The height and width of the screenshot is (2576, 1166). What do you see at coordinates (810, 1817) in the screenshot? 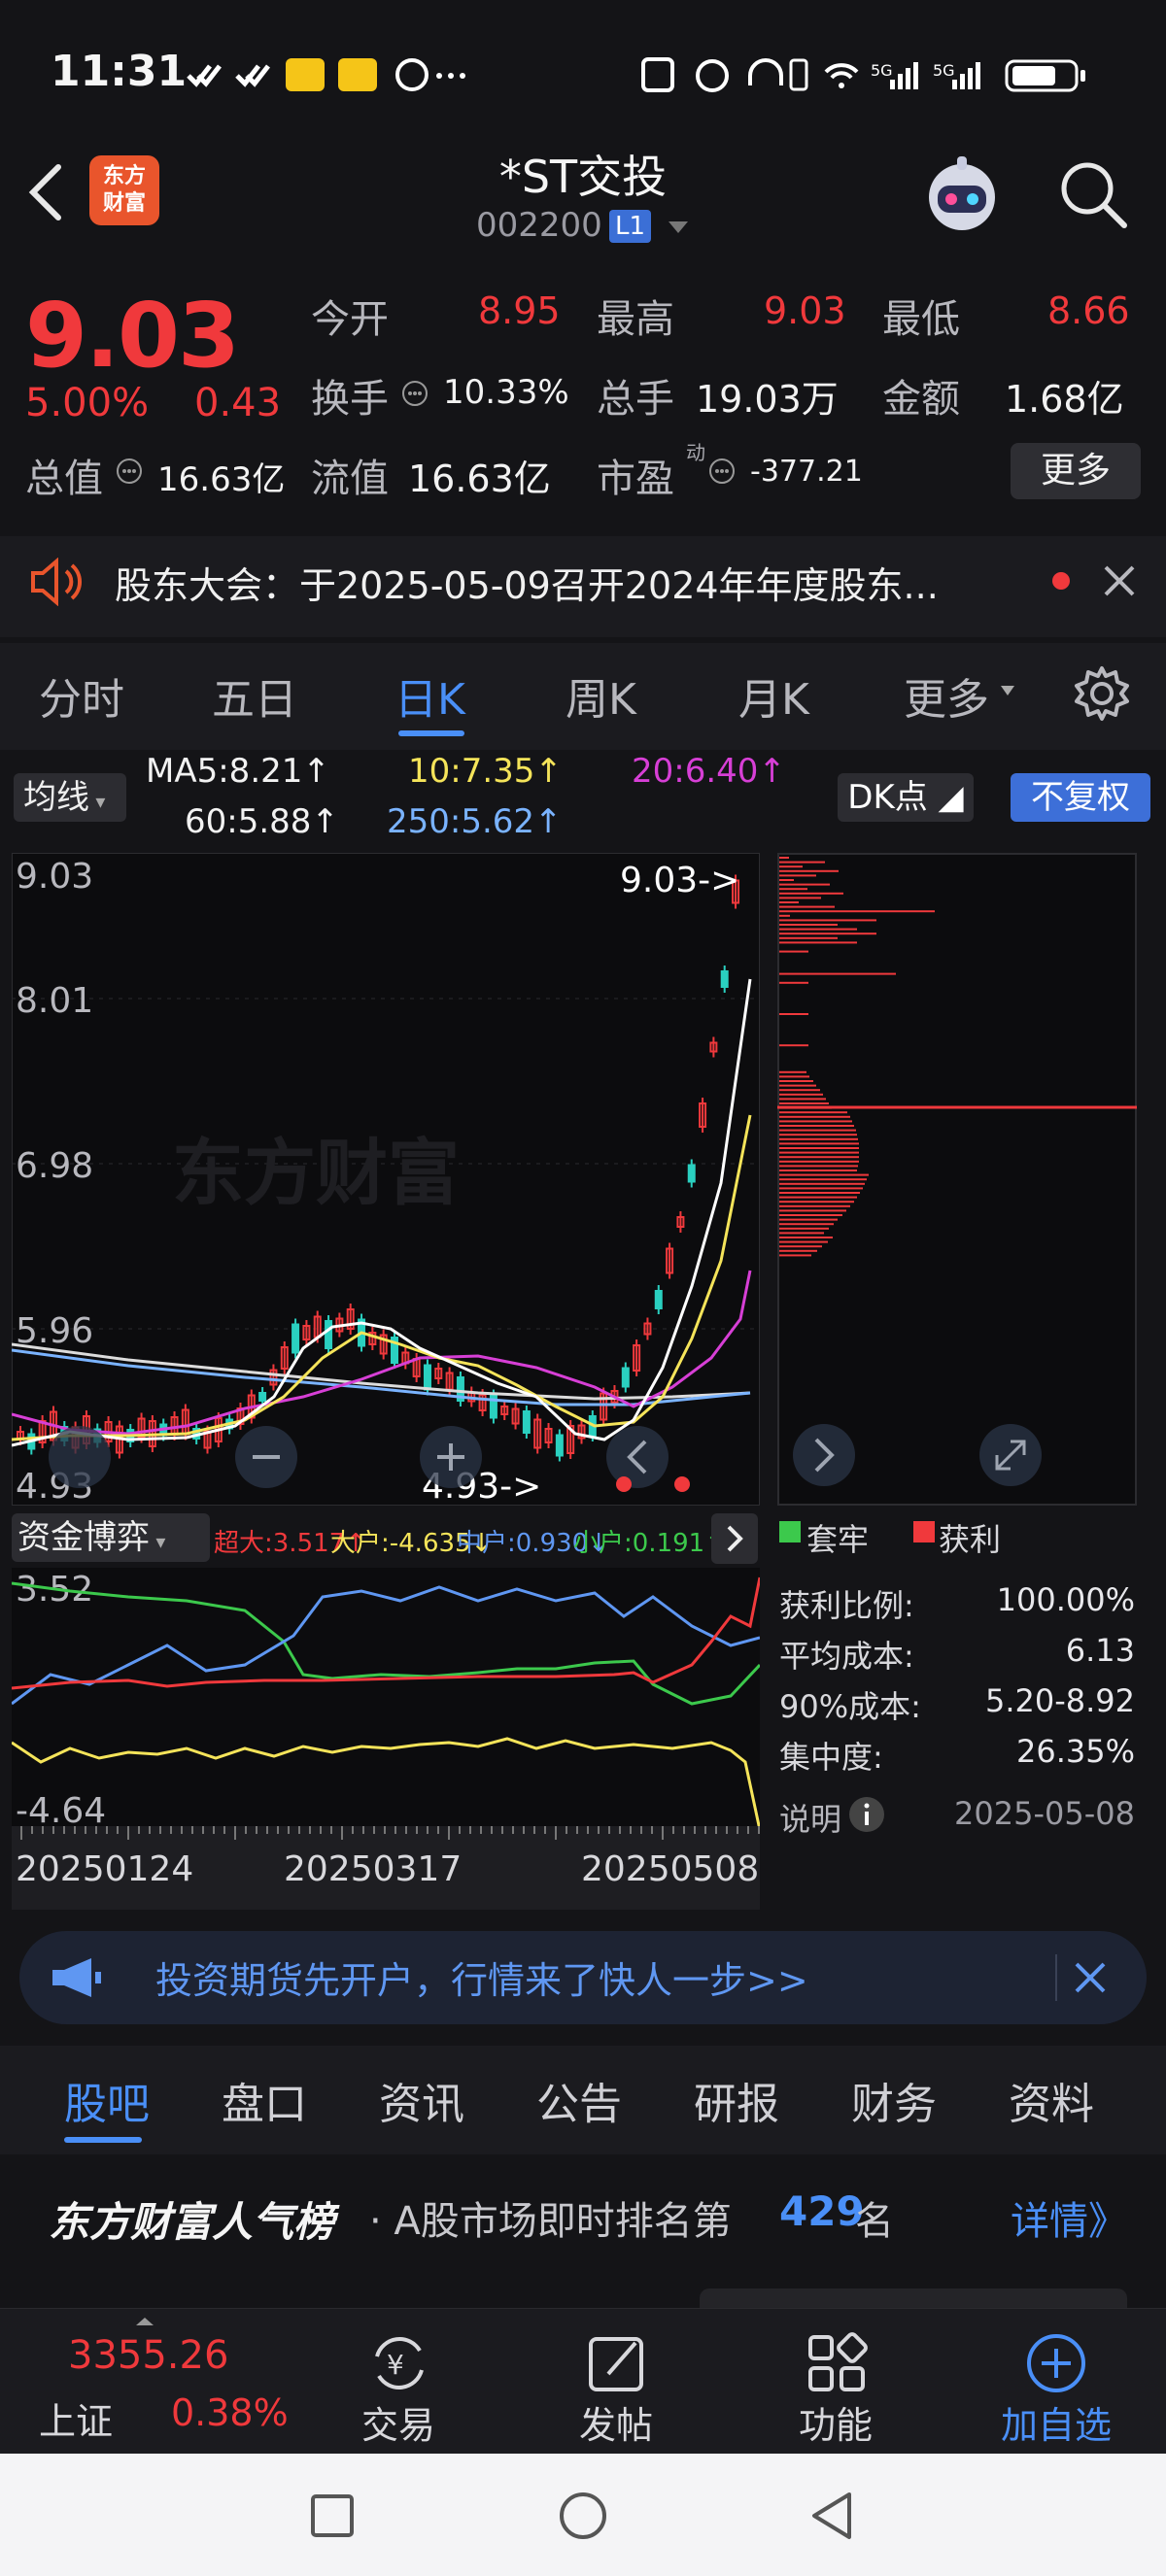
I see `explain-link: 说明` at bounding box center [810, 1817].